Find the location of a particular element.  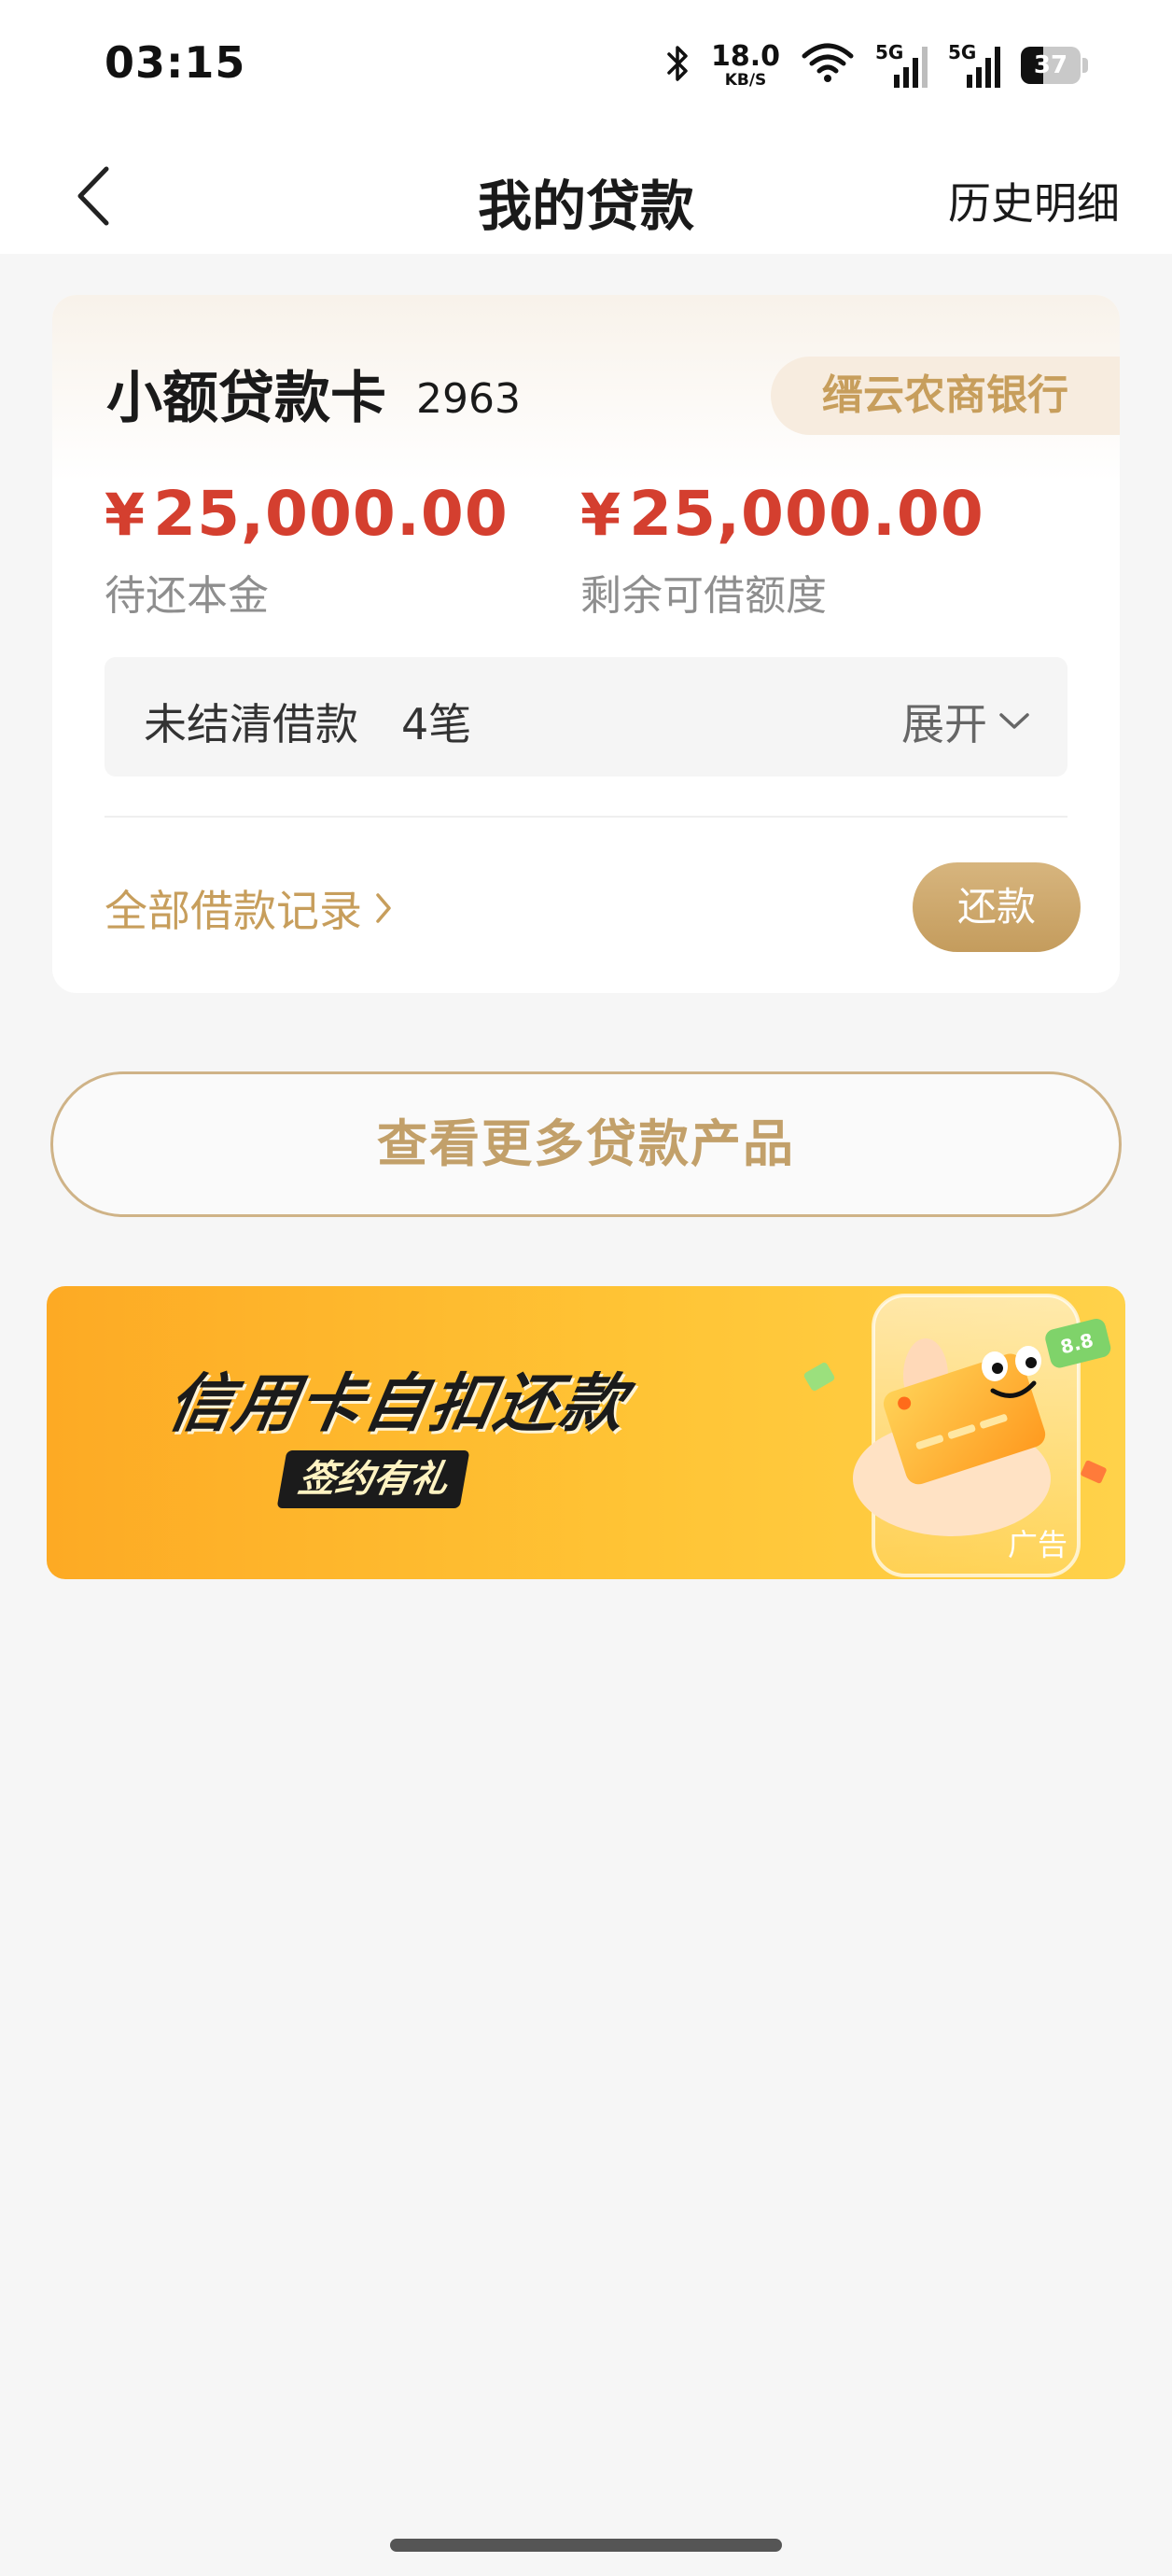

loan-card-name: 小额贷款卡 is located at coordinates (246, 398).